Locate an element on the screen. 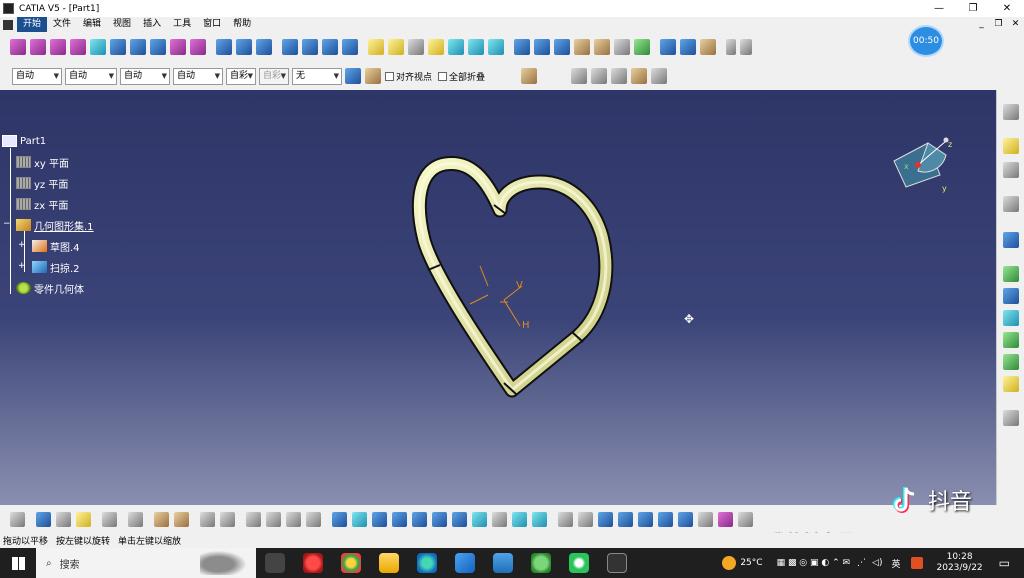 The image size is (1024, 578). multi-section-surface-icon is located at coordinates (158, 47).